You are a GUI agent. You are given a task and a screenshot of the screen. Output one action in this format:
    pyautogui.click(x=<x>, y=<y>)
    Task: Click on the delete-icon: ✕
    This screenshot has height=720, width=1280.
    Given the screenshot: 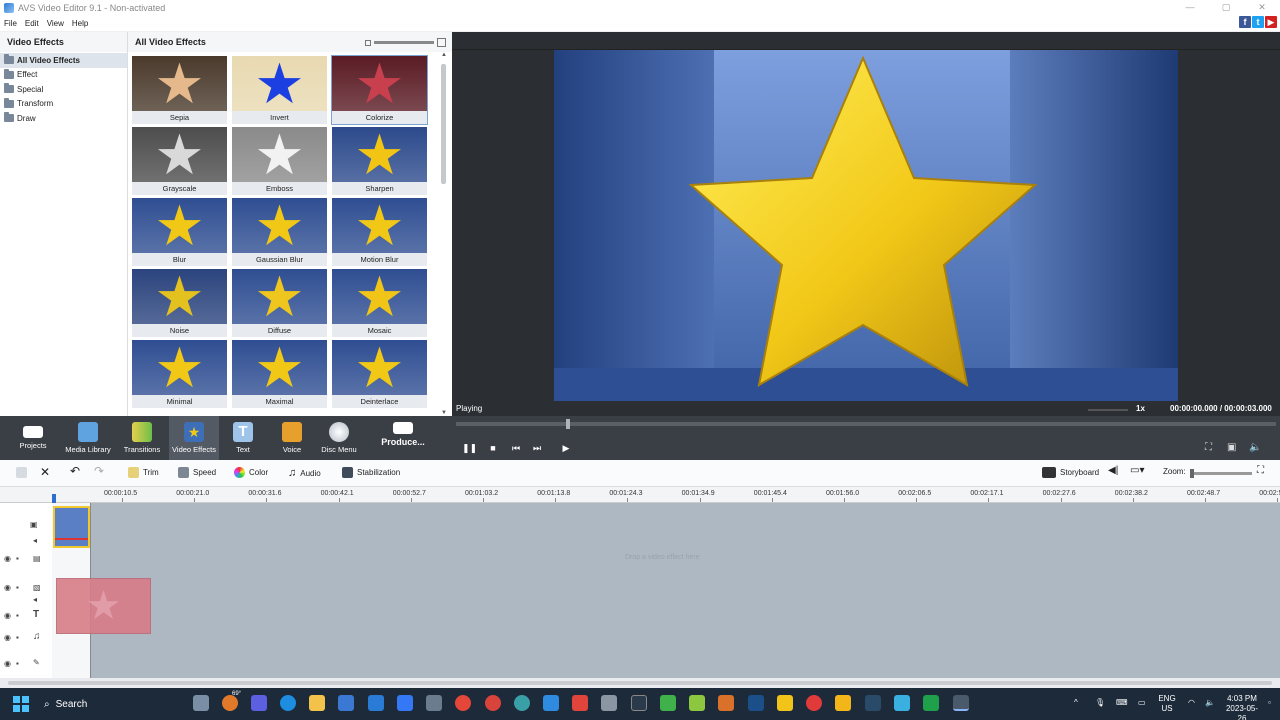 What is the action you would take?
    pyautogui.click(x=45, y=472)
    